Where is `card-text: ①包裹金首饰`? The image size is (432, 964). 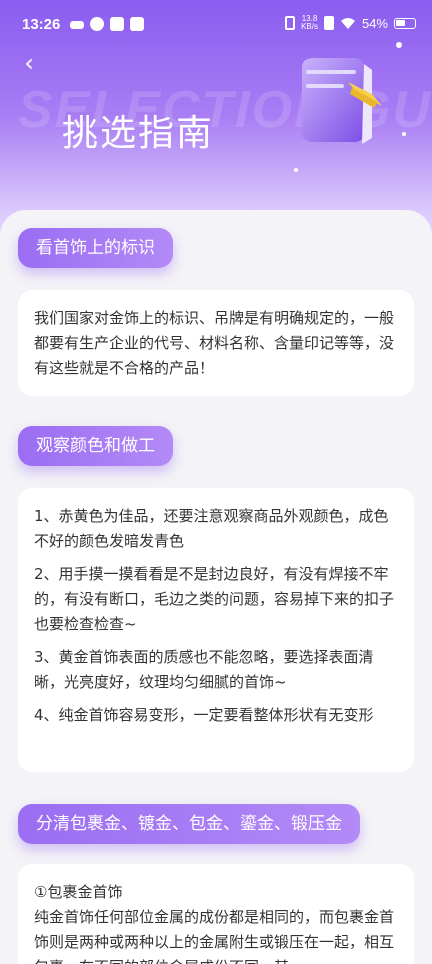 card-text: ①包裹金首饰 is located at coordinates (78, 892).